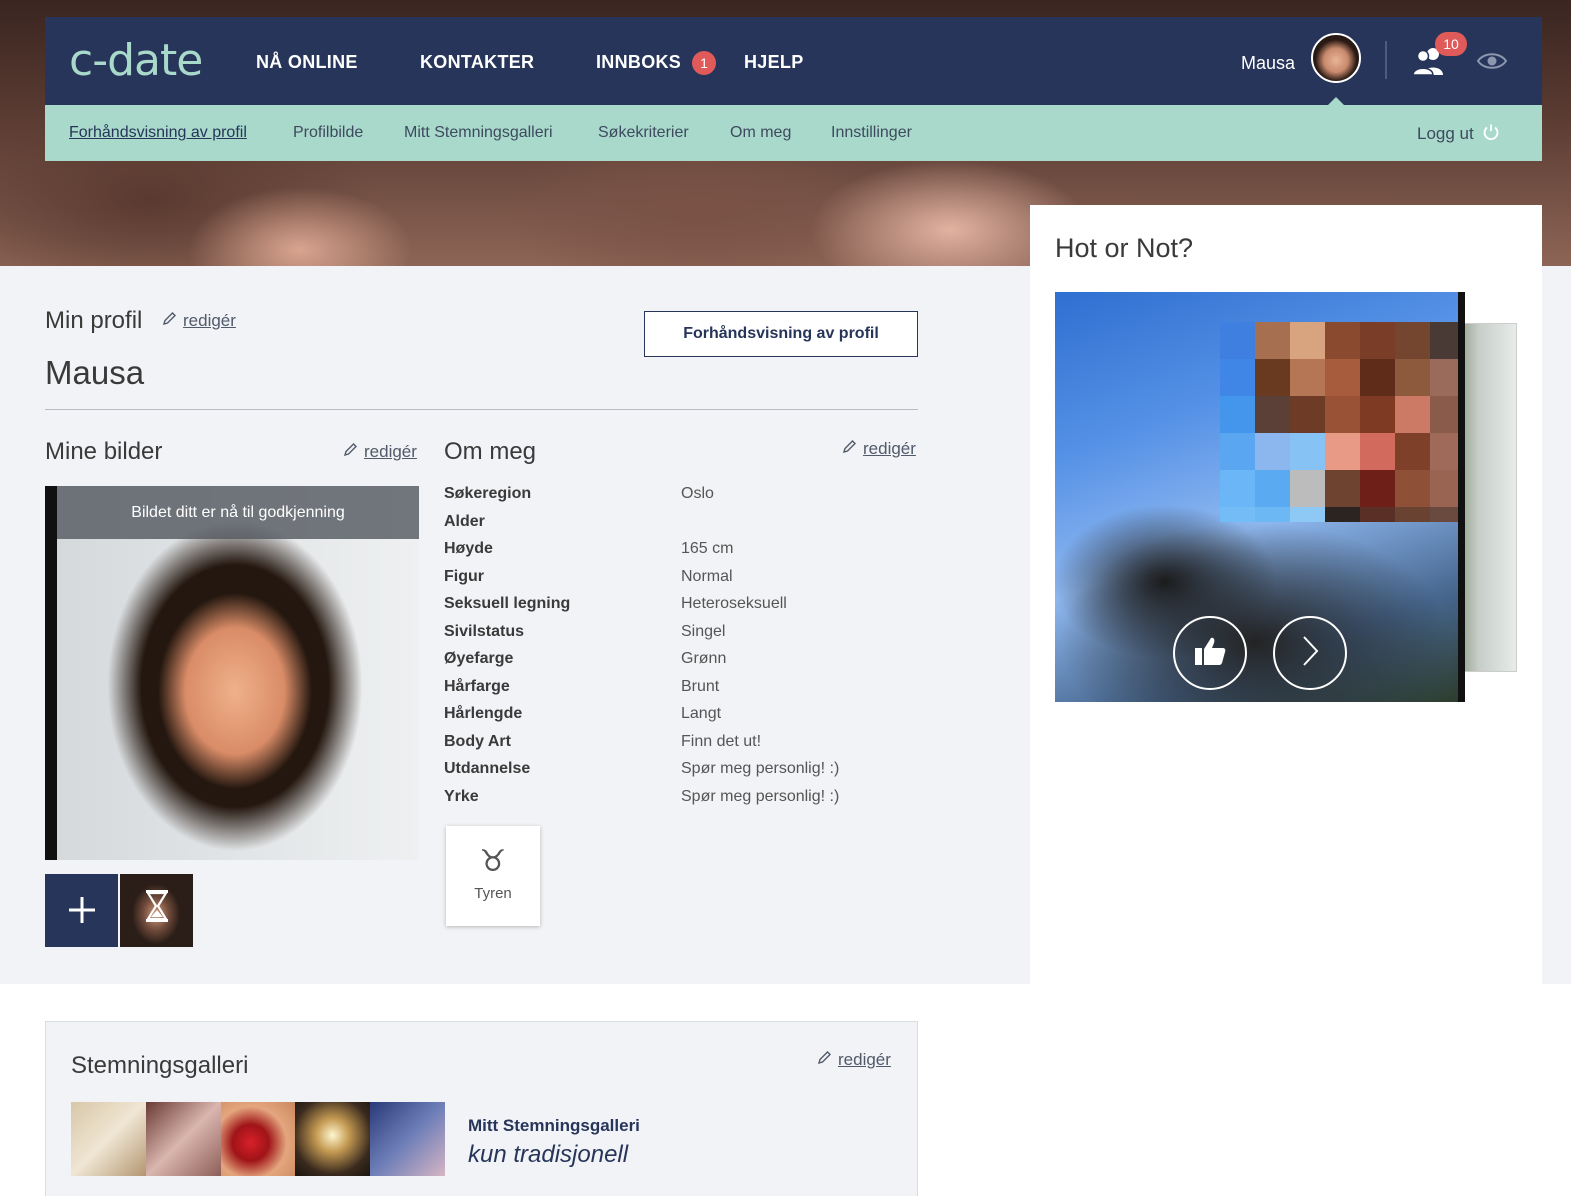 This screenshot has height=1196, width=1571. I want to click on section-title-min-profil: Min profil, so click(94, 320).